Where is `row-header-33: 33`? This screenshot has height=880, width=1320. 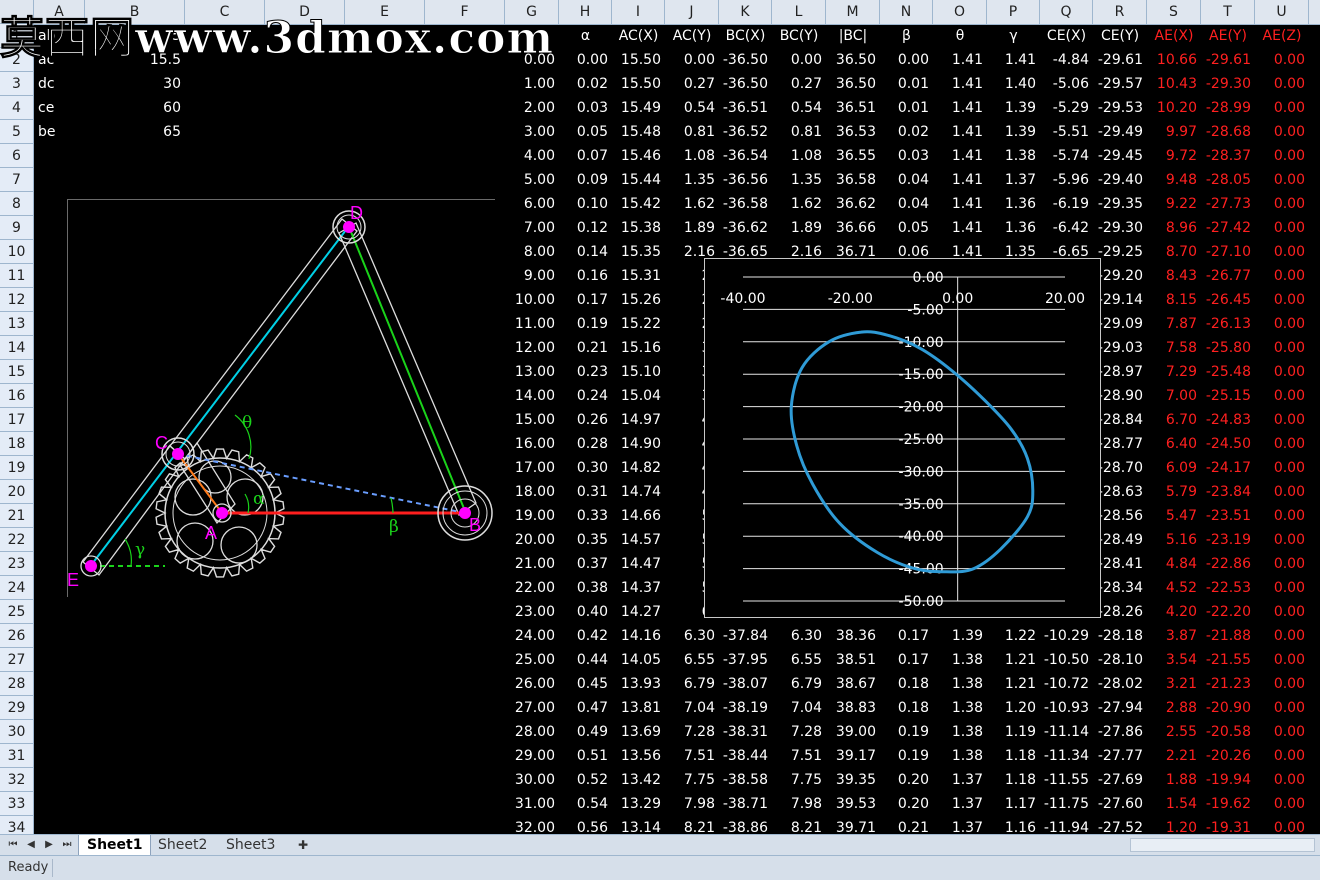 row-header-33: 33 is located at coordinates (16, 804).